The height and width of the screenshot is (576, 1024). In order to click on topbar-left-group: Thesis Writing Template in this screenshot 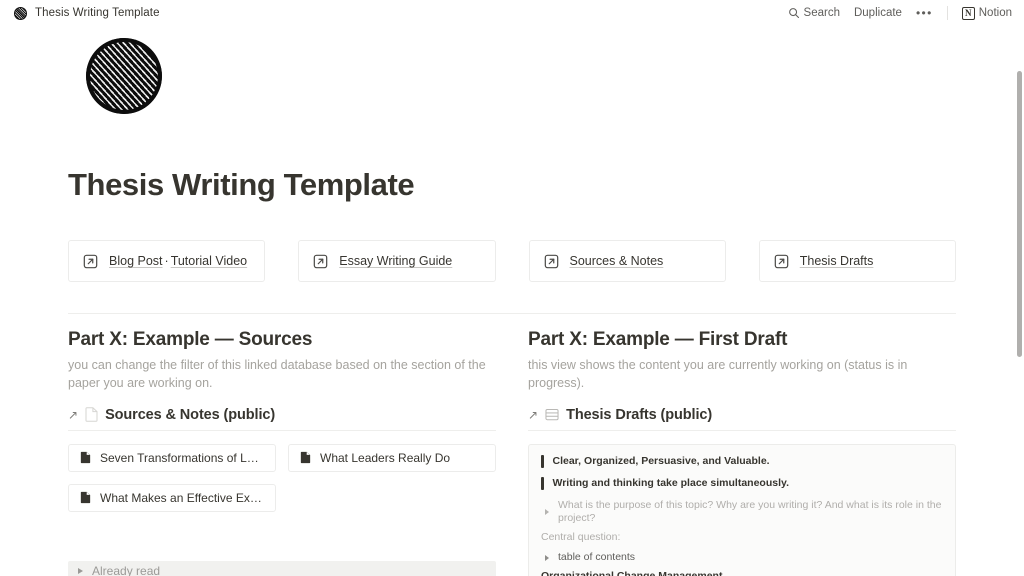, I will do `click(87, 13)`.